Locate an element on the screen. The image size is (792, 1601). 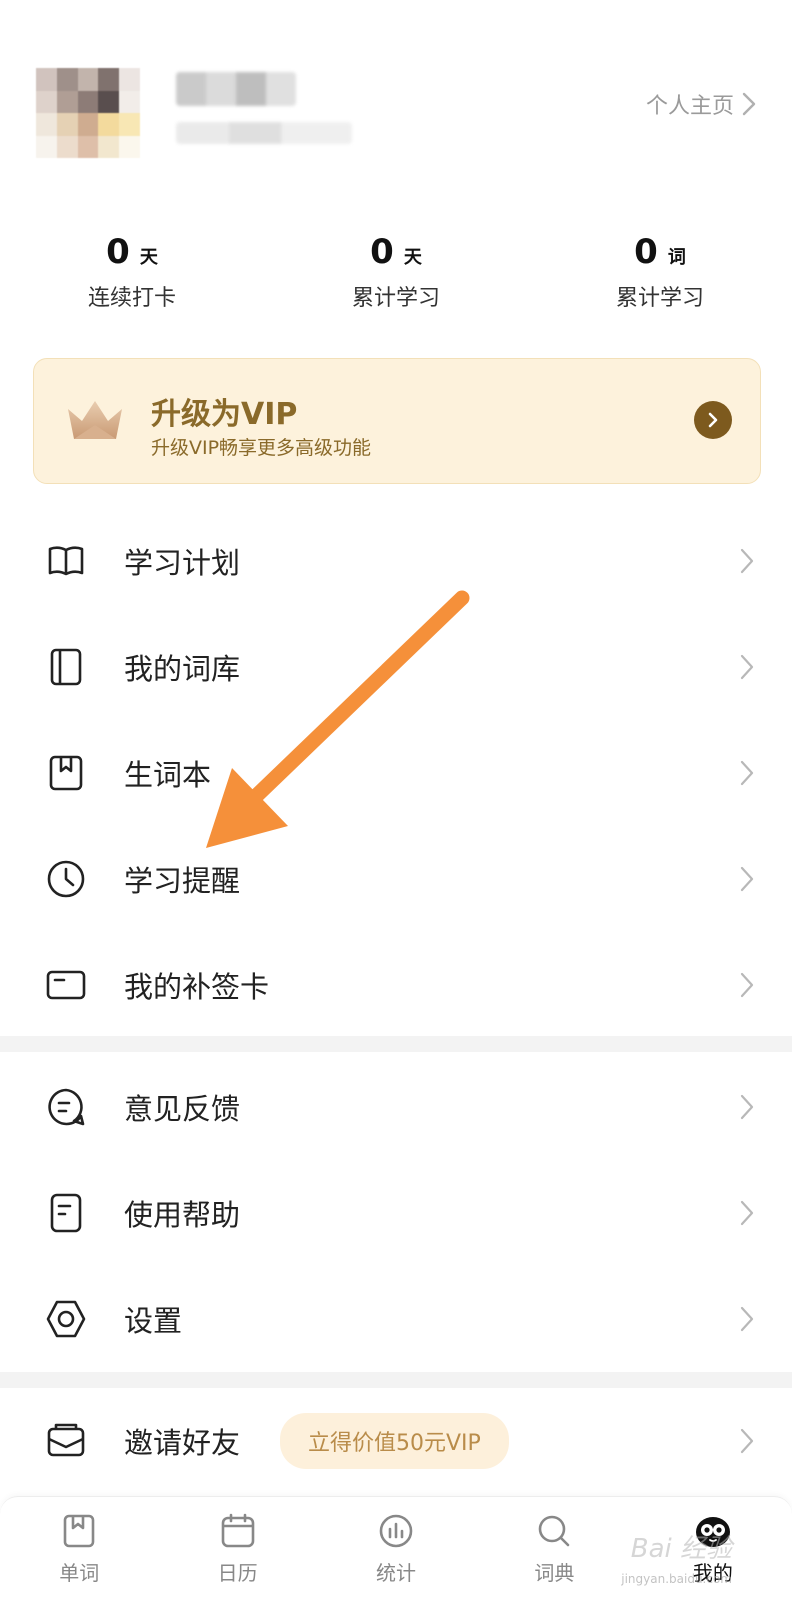
menu-item-label: 学习计划 is located at coordinates (182, 563).